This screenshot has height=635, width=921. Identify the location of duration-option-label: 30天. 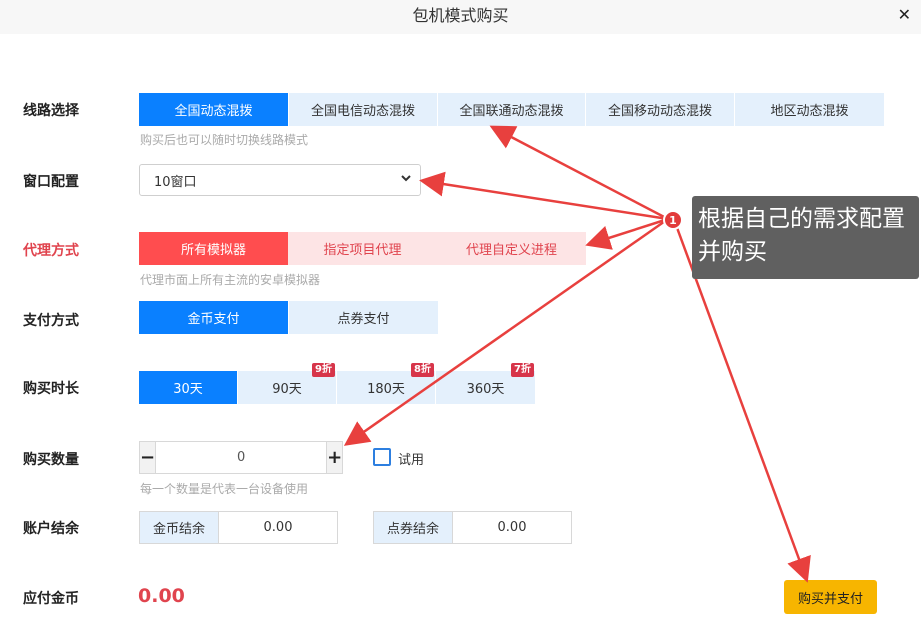
(188, 389).